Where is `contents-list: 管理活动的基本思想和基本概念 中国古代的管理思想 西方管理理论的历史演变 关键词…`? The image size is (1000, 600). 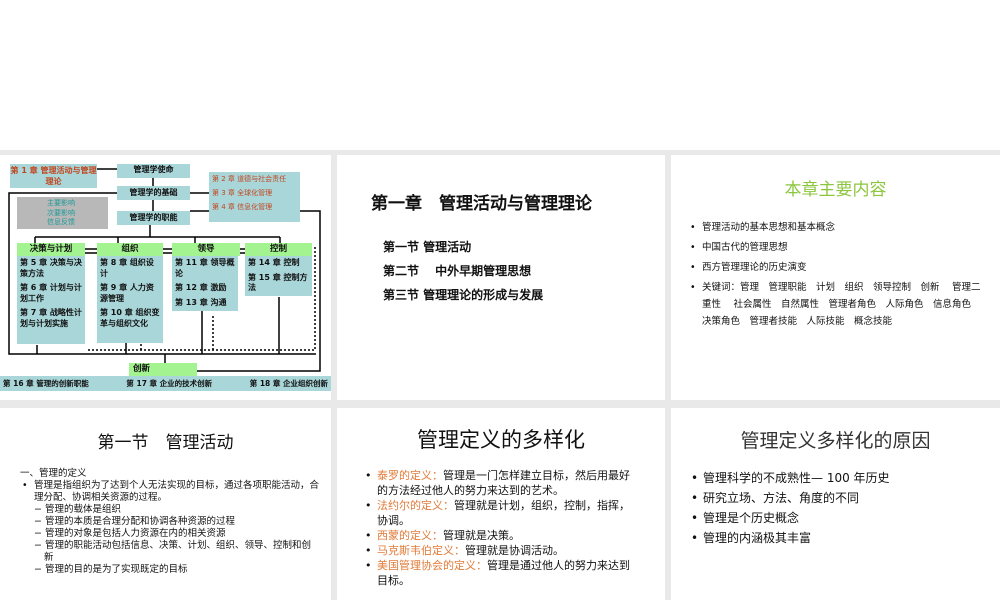 contents-list: 管理活动的基本思想和基本概念 中国古代的管理思想 西方管理理论的历史演变 关键词… is located at coordinates (838, 274).